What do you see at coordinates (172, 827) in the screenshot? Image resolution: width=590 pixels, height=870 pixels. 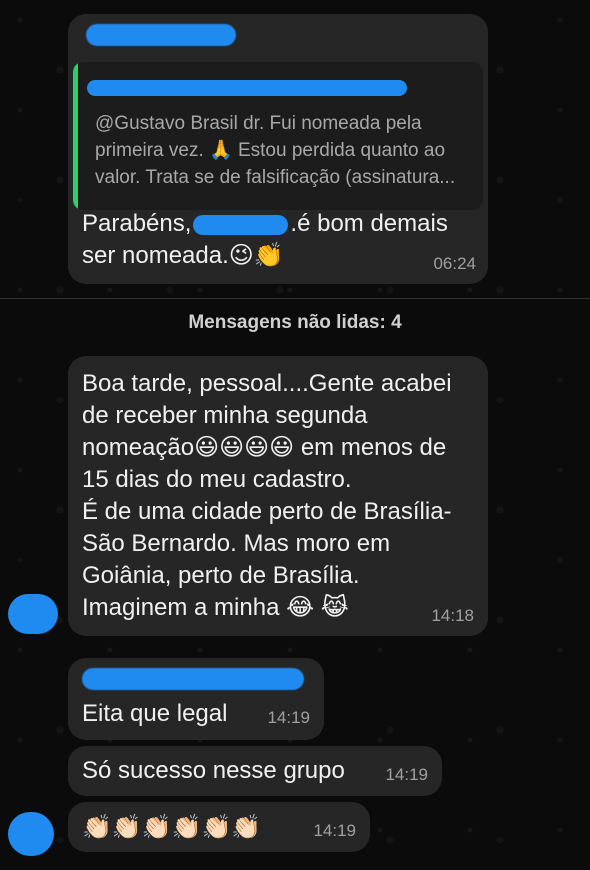 I see `message-text: 👏🏻👏🏻👏🏻👏🏻👏🏻👏🏻` at bounding box center [172, 827].